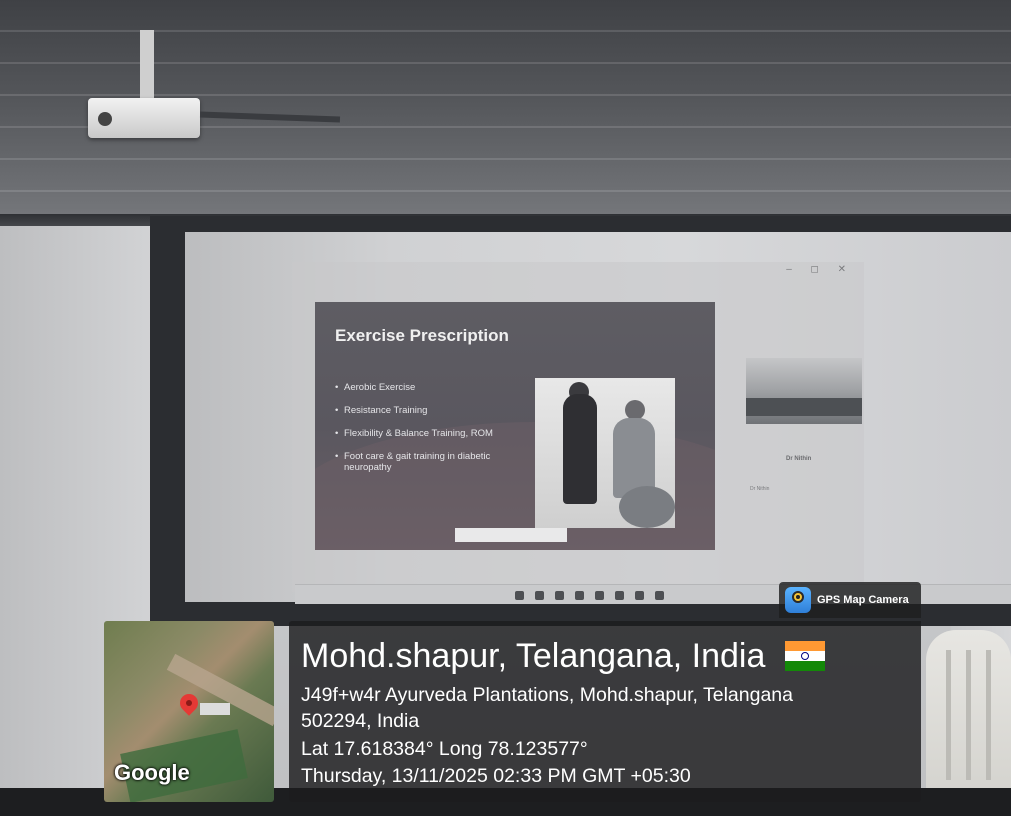  I want to click on location-title: Mohd.shapur, Telangana, India, so click(563, 656).